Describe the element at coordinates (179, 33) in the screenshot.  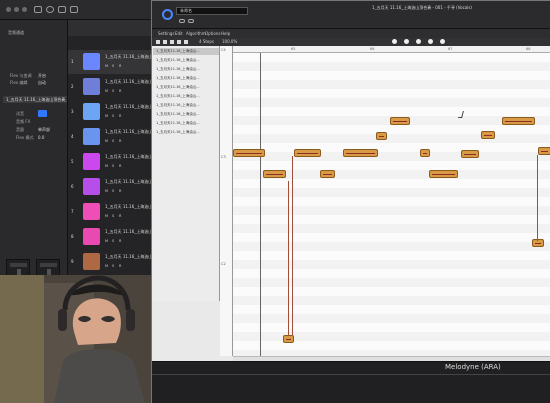
I see `menu-edit: Edit` at that location.